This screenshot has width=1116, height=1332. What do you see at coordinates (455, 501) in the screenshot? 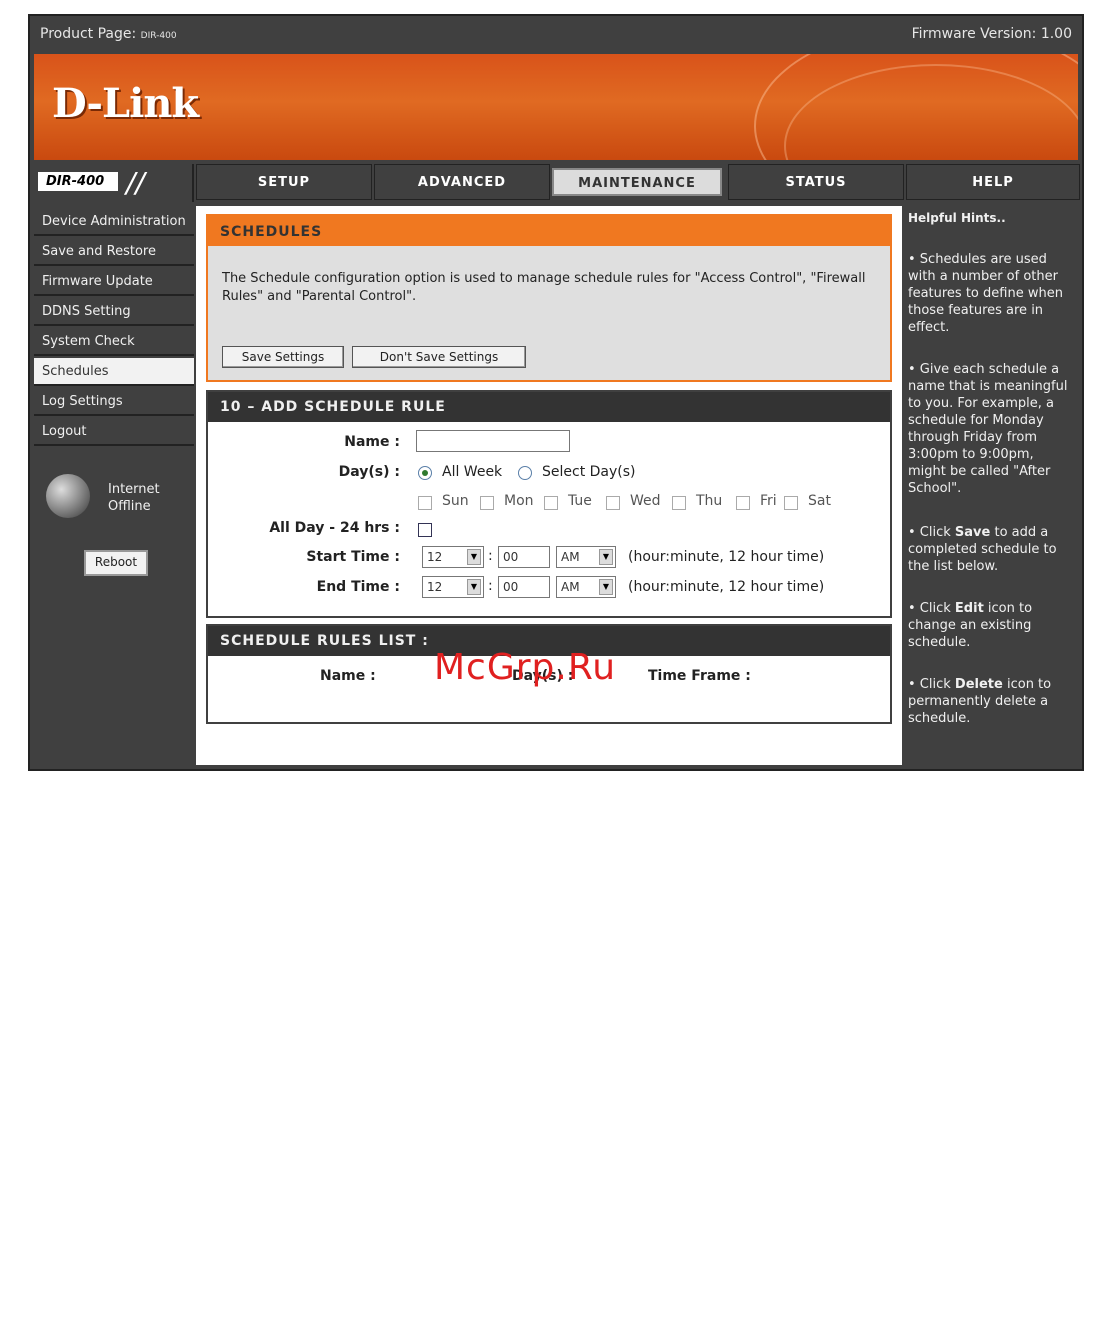
I see `day-sun-label: Sun` at bounding box center [455, 501].